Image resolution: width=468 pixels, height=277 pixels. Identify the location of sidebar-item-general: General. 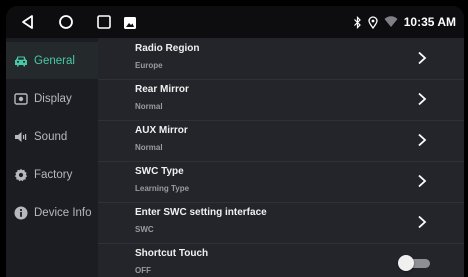
(52, 60).